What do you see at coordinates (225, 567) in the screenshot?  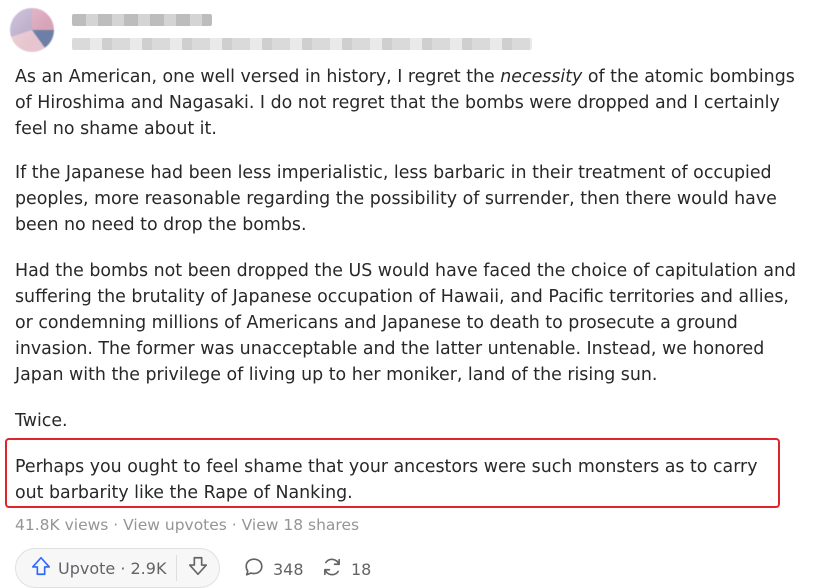 I see `action-bar: Upvote · 2.9K 348 18` at bounding box center [225, 567].